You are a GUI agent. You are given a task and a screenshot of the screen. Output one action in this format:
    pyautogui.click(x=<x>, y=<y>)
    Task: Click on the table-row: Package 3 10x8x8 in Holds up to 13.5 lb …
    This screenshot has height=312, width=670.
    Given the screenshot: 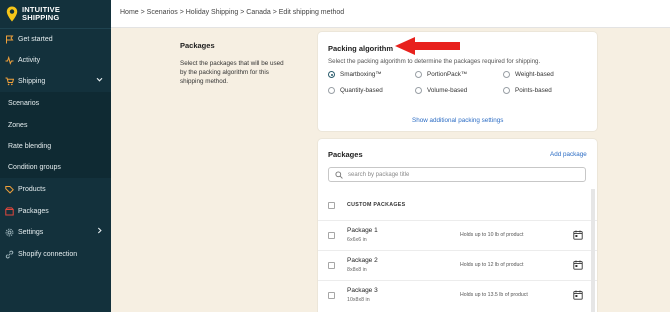 What is the action you would take?
    pyautogui.click(x=457, y=295)
    